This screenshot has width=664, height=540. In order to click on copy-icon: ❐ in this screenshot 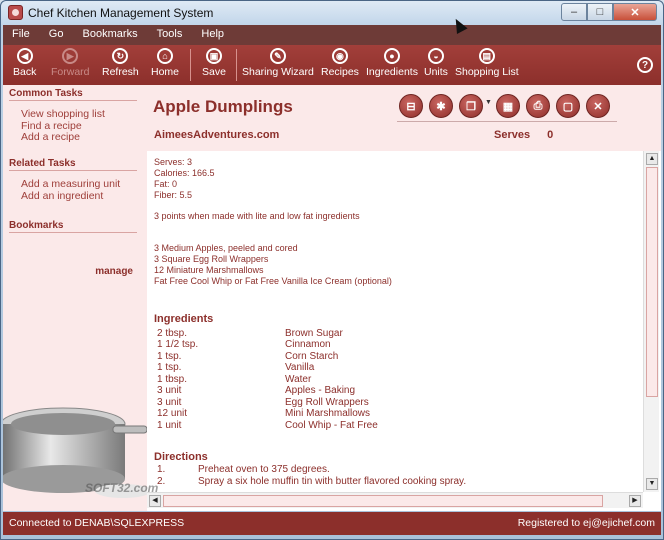, I will do `click(471, 106)`.